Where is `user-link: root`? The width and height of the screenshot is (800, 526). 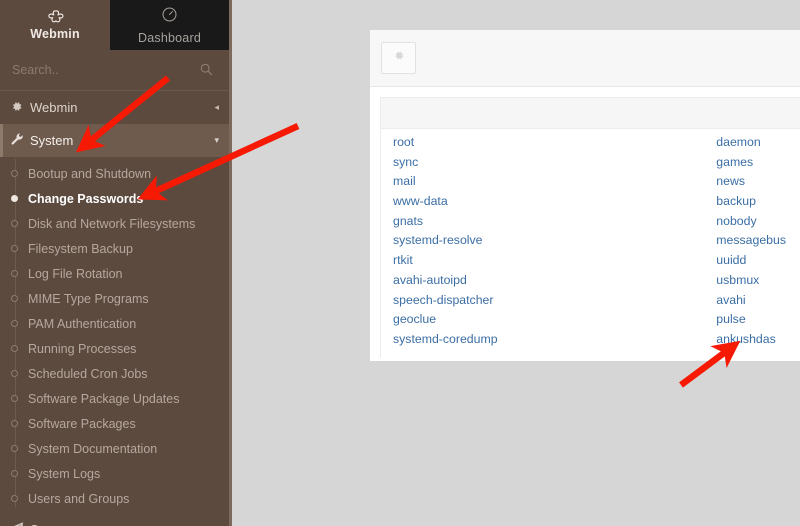 user-link: root is located at coordinates (554, 143).